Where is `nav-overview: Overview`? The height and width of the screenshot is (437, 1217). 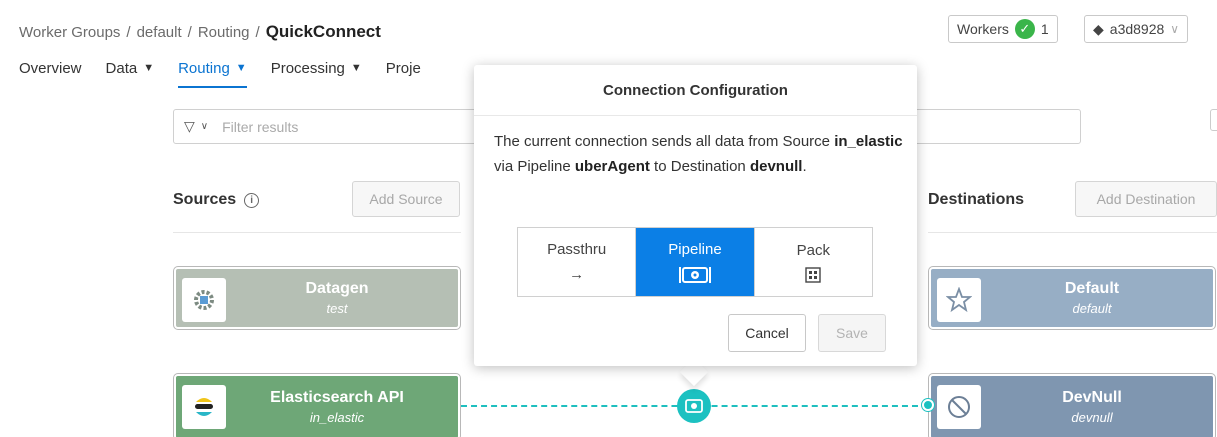
nav-overview: Overview is located at coordinates (50, 68).